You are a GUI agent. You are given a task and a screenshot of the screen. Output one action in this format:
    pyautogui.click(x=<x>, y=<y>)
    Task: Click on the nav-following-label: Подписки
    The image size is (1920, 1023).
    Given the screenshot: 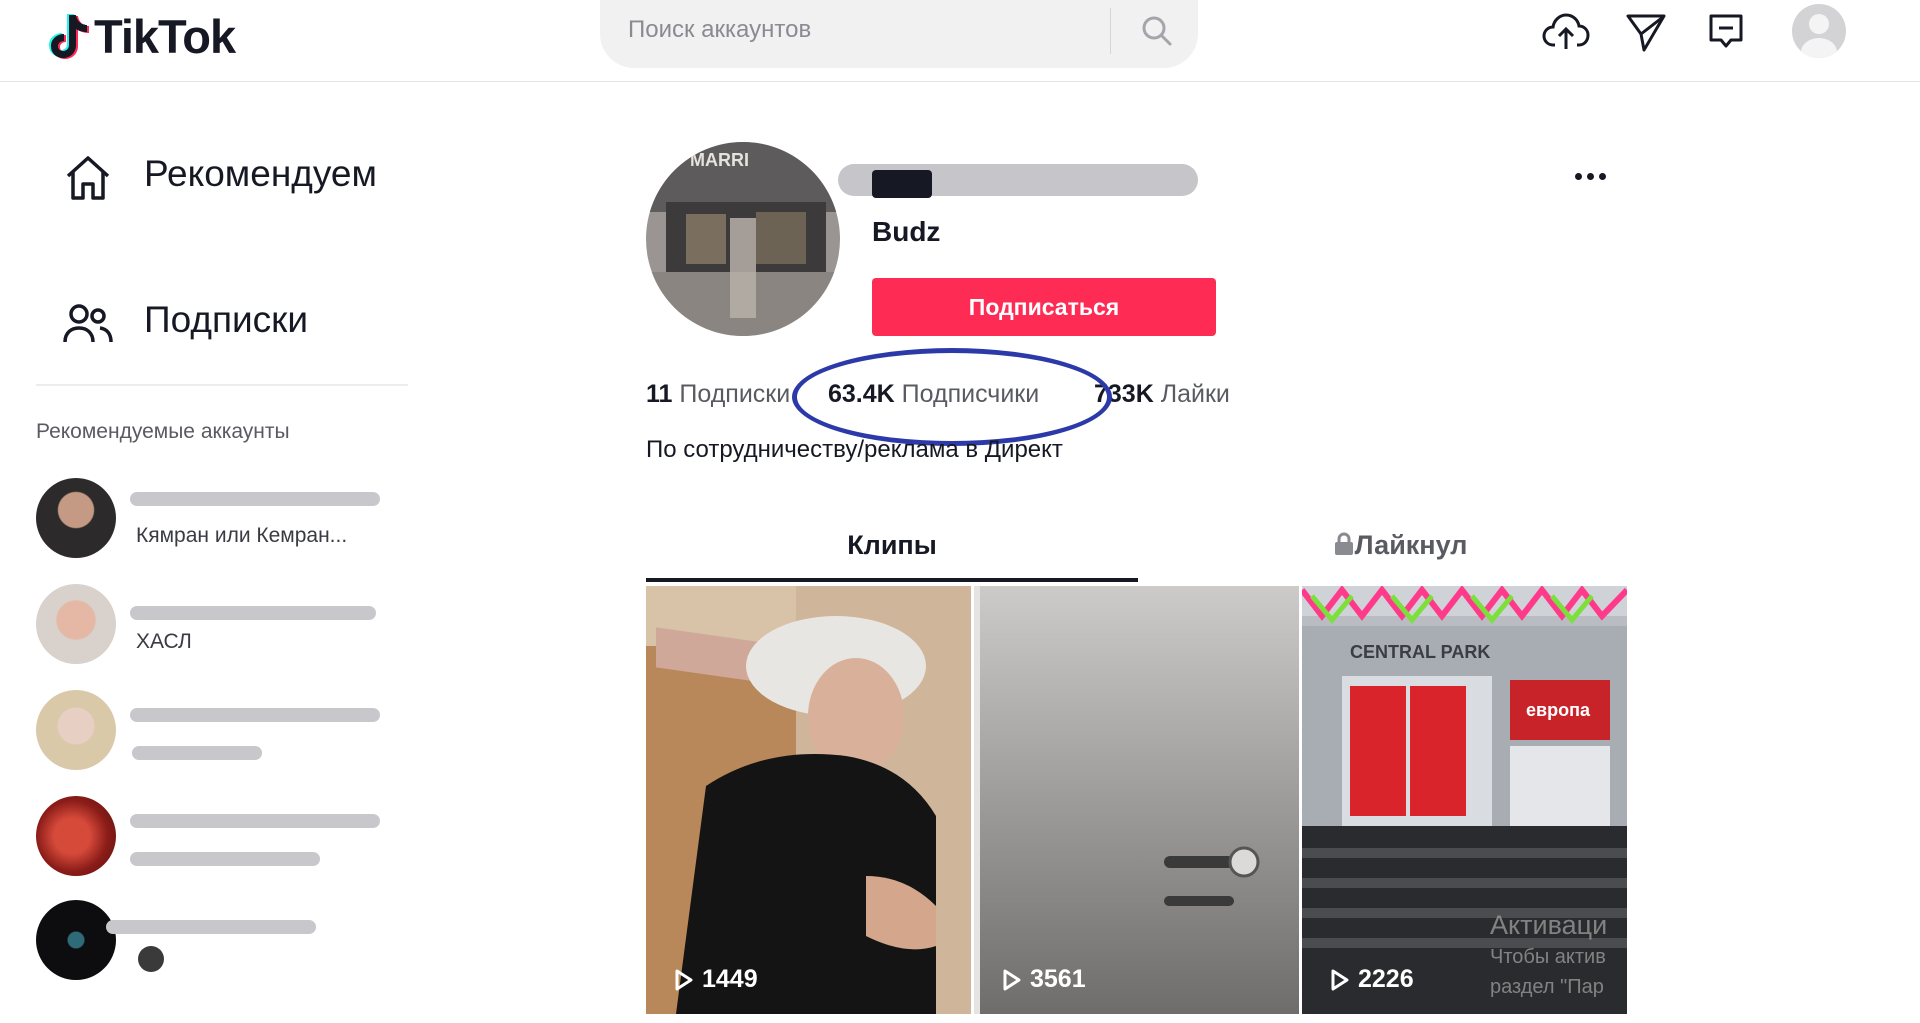 What is the action you would take?
    pyautogui.click(x=226, y=319)
    